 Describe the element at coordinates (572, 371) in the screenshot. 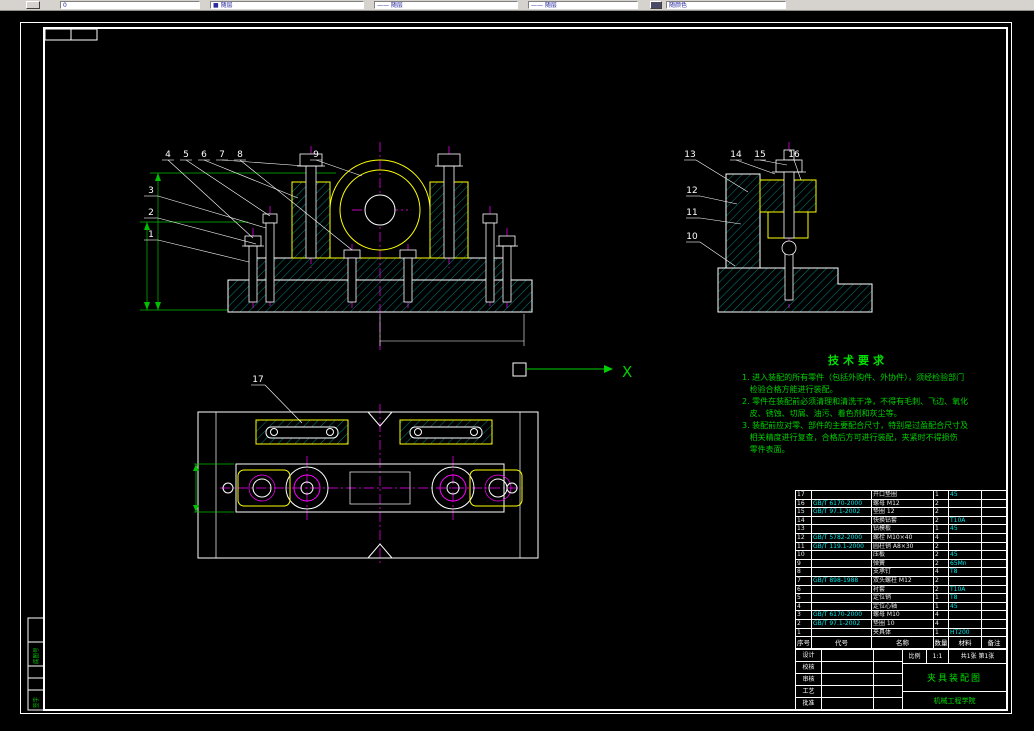

I see `ucs-icon: X` at that location.